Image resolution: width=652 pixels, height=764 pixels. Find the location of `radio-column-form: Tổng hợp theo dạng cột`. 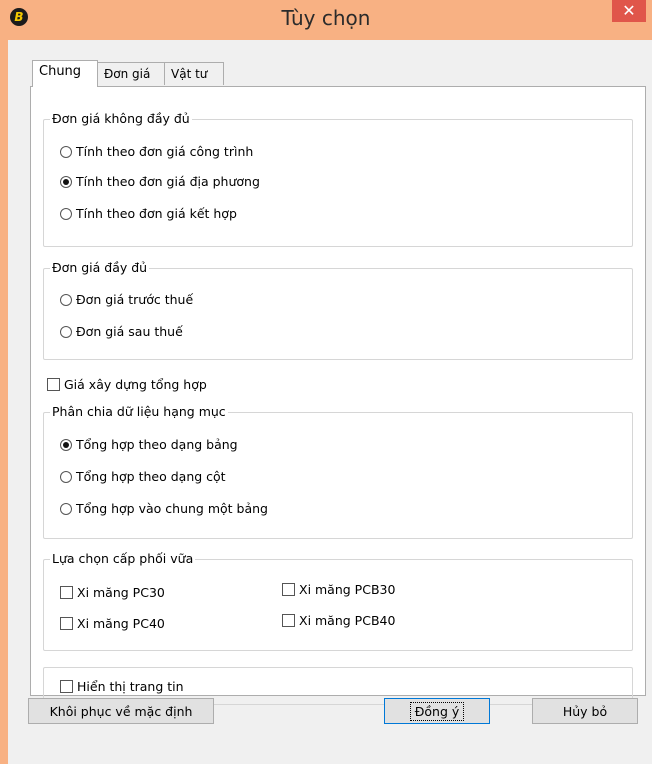

radio-column-form: Tổng hợp theo dạng cột is located at coordinates (143, 476).